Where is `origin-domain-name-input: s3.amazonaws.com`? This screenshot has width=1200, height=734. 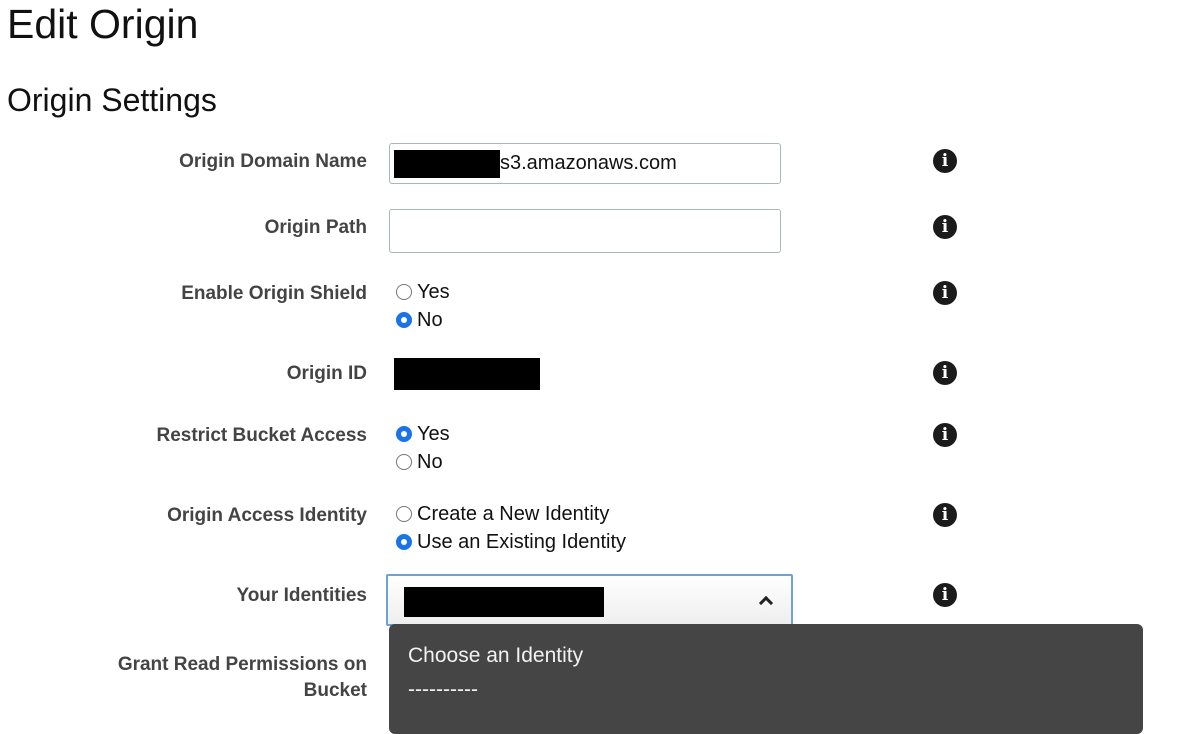 origin-domain-name-input: s3.amazonaws.com is located at coordinates (585, 163).